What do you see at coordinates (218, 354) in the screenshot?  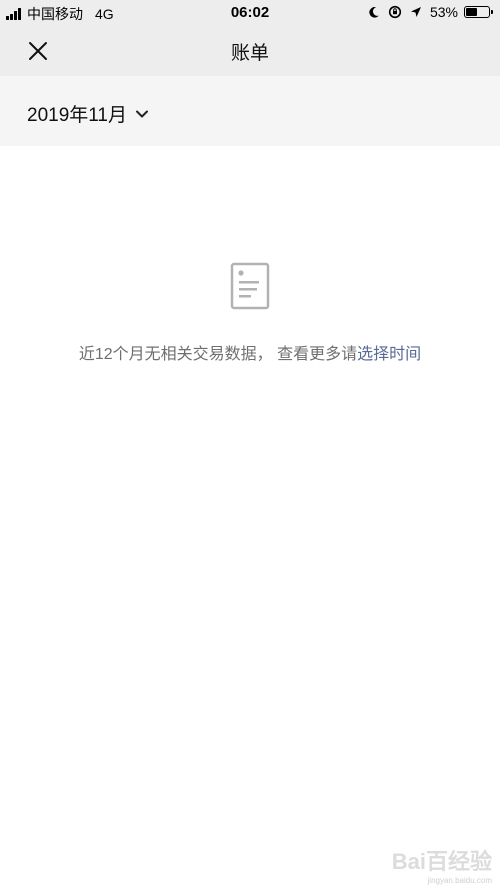 I see `empty-message-text: 近12个月无相关交易数据， 查看更多请` at bounding box center [218, 354].